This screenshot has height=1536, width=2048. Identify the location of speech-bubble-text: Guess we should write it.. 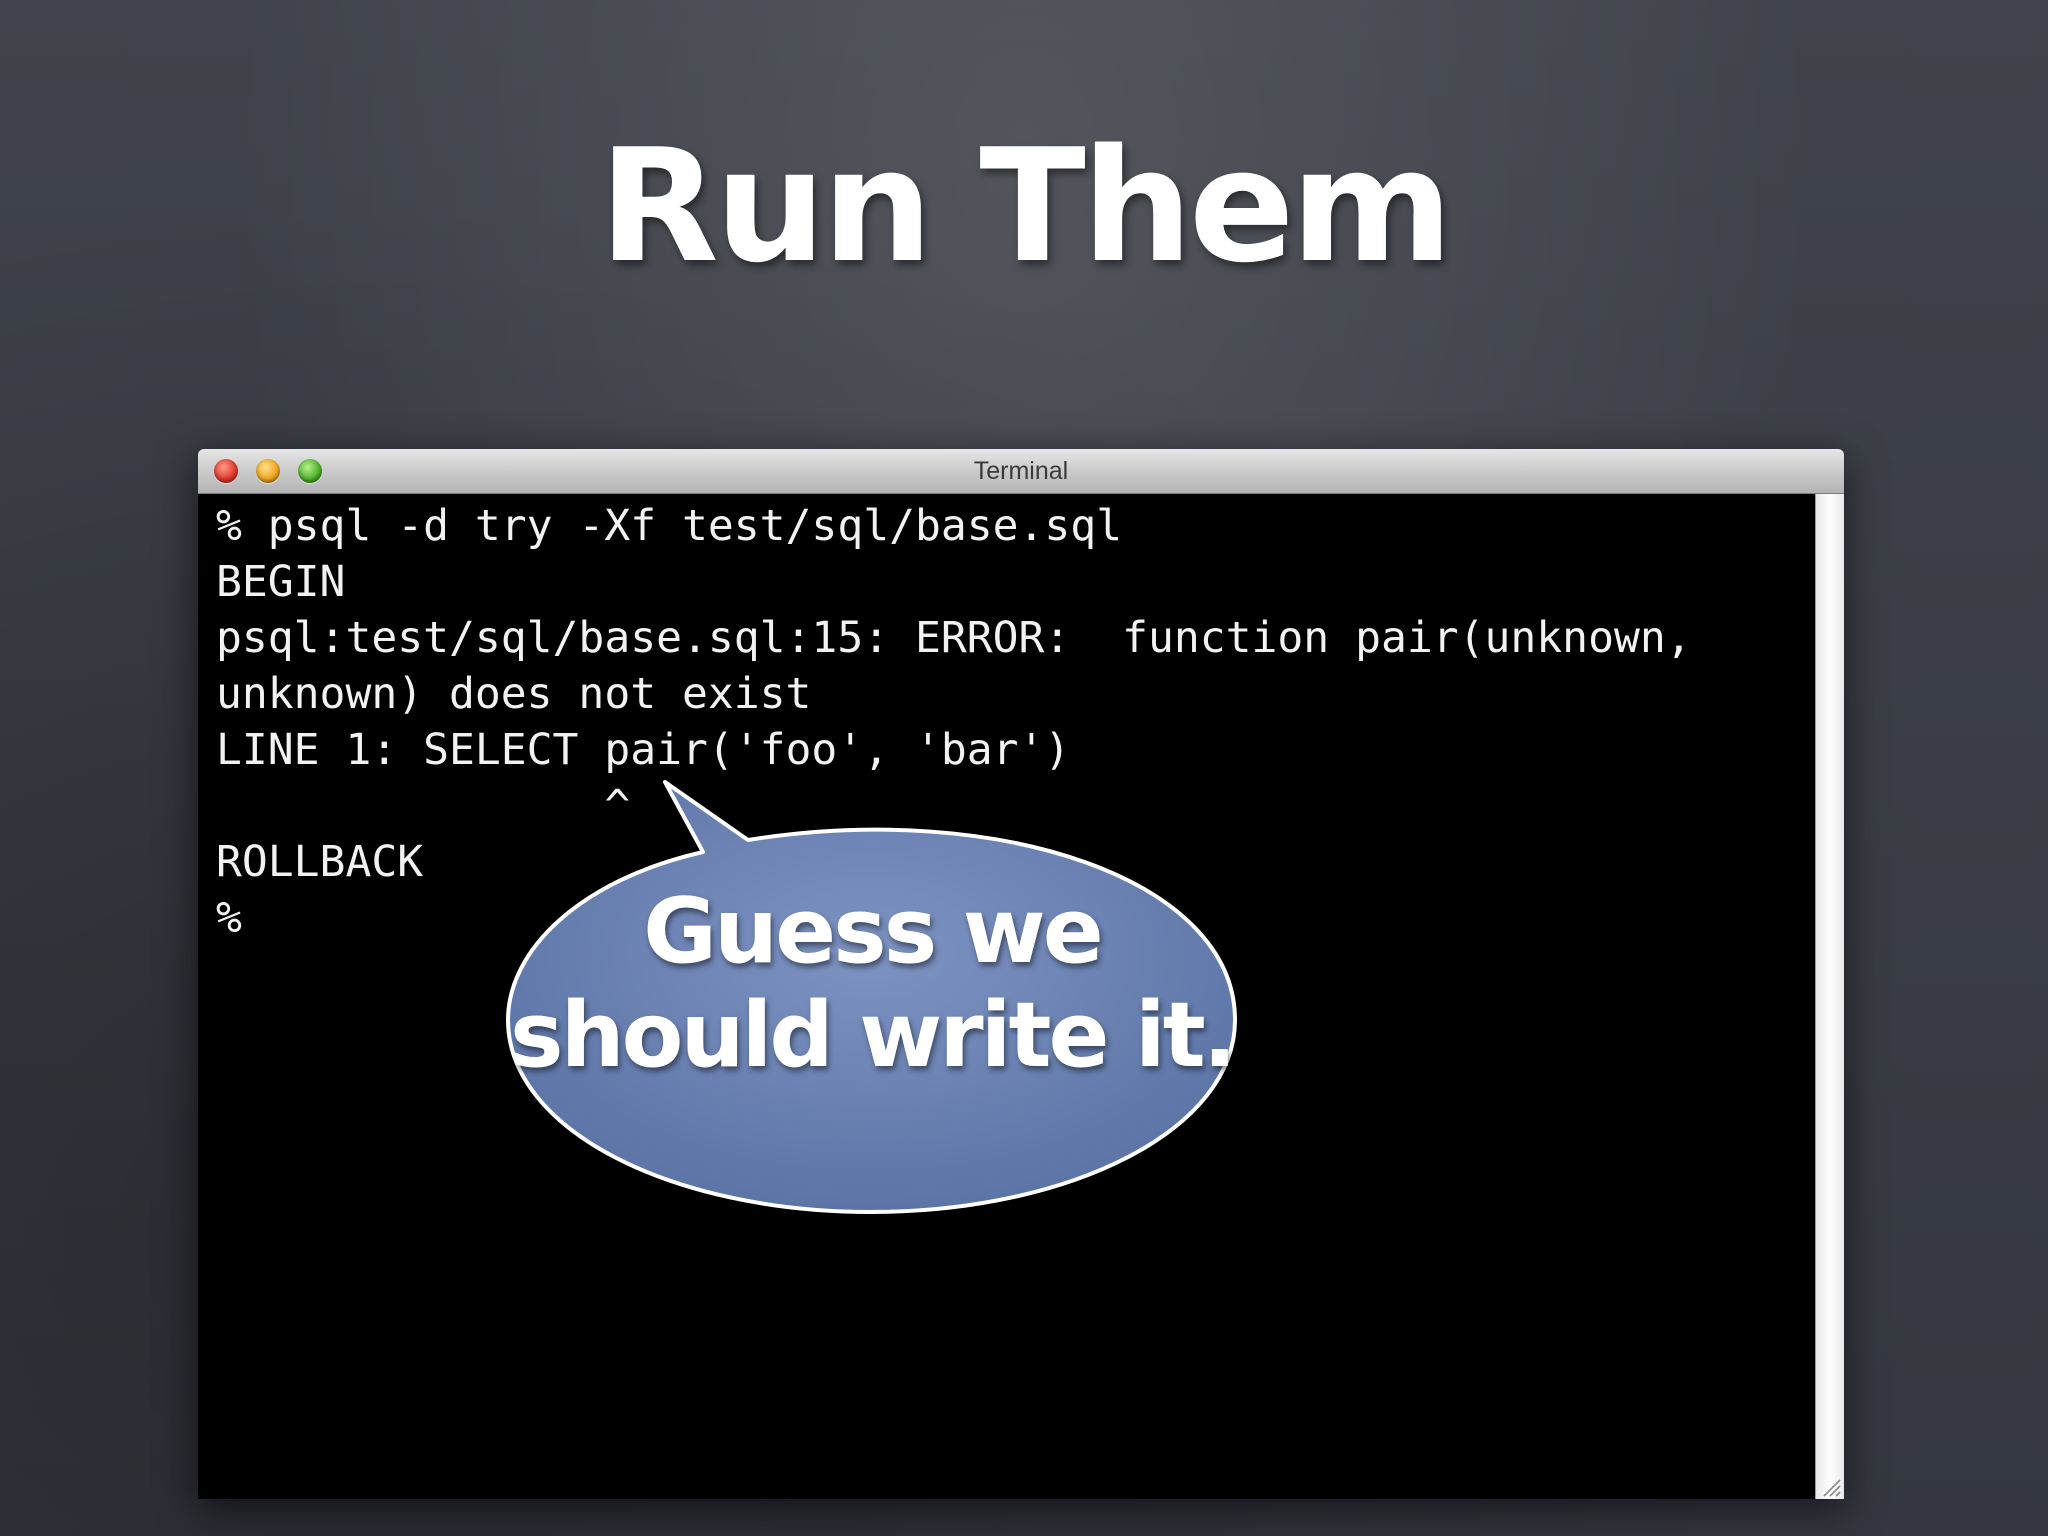
(872, 984).